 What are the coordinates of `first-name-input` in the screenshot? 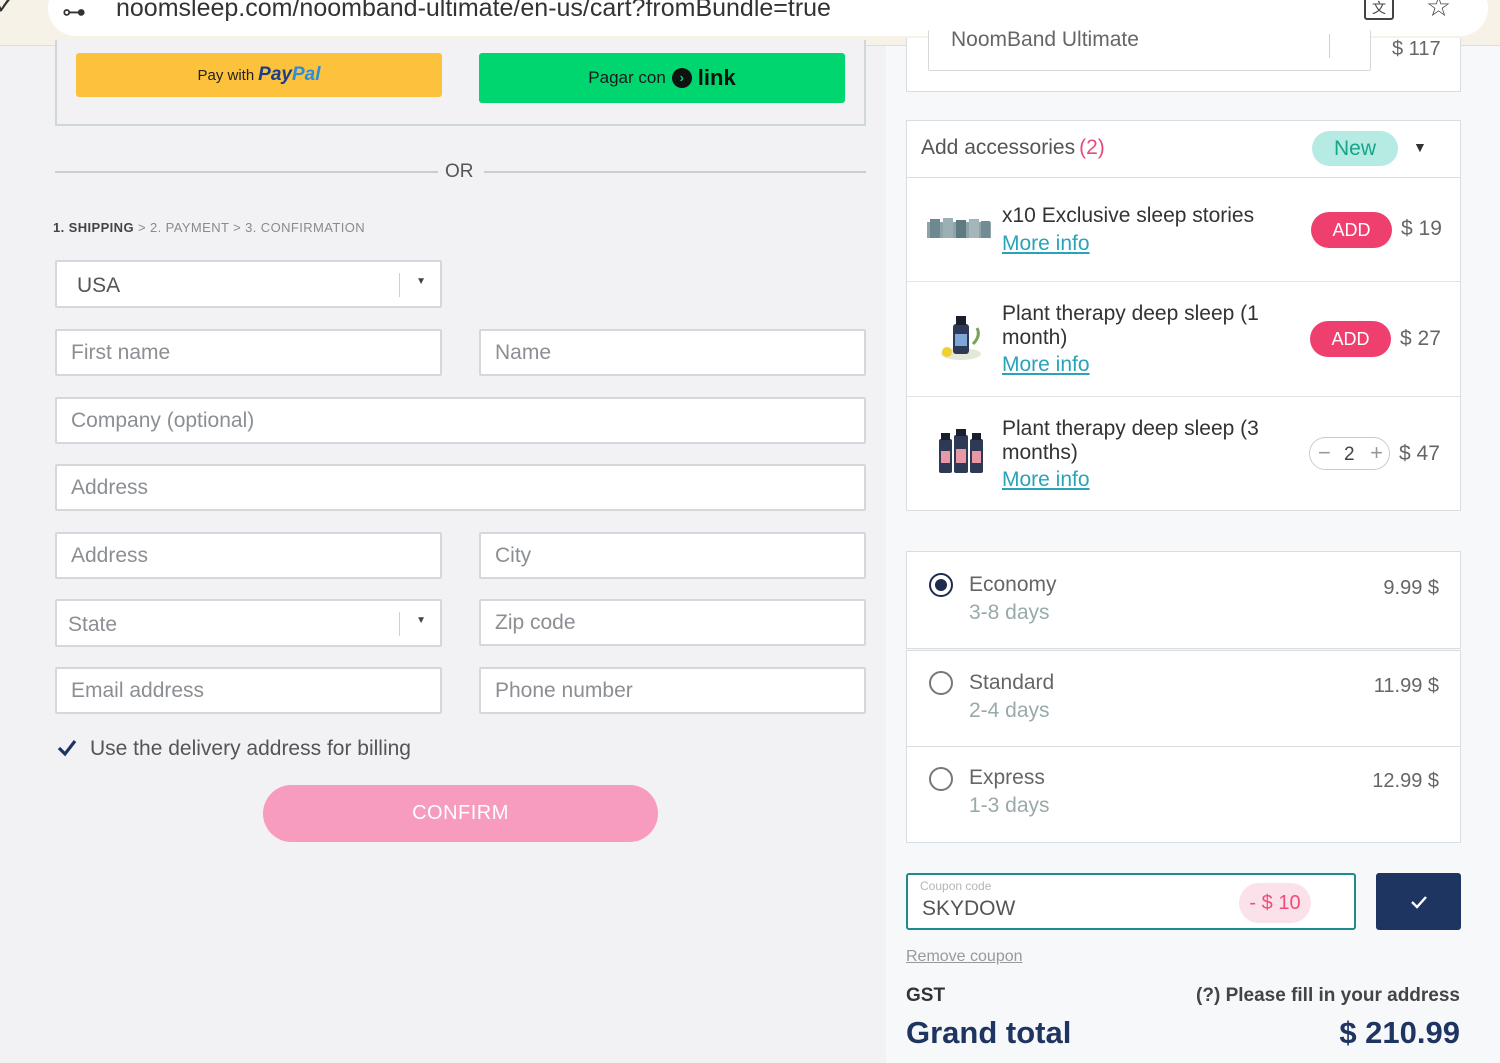 It's located at (248, 352).